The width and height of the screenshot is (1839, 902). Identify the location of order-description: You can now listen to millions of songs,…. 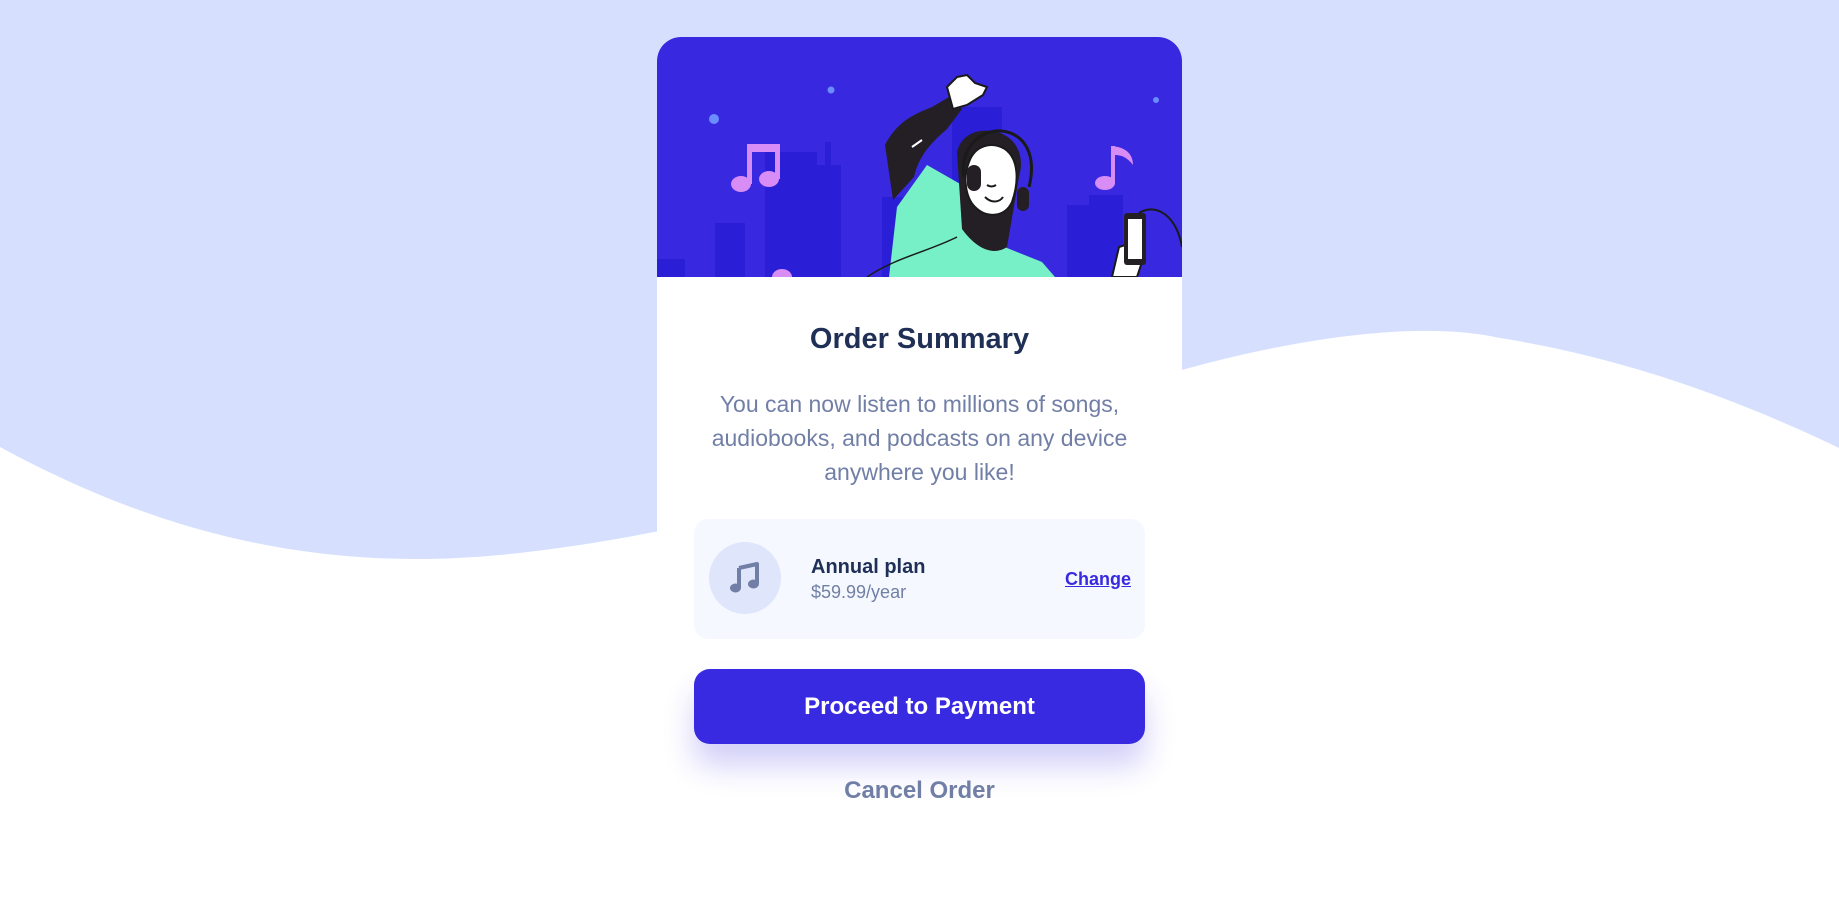
(919, 438).